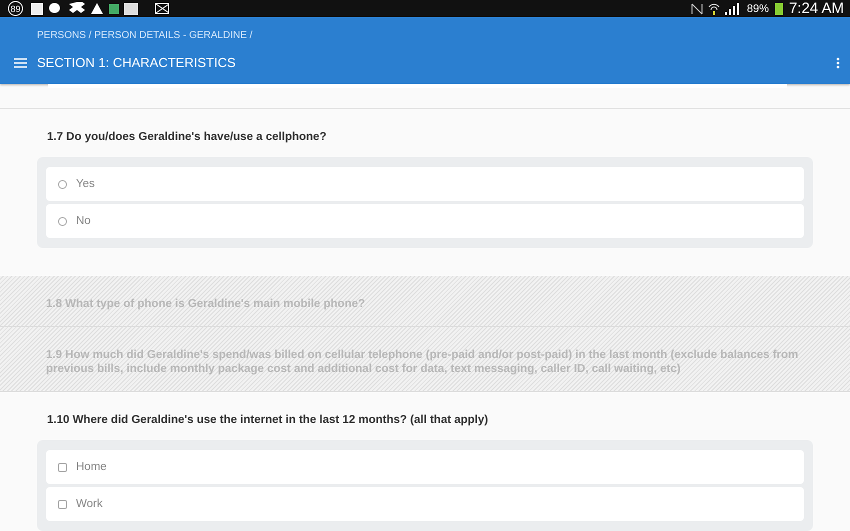 Image resolution: width=850 pixels, height=531 pixels. Describe the element at coordinates (137, 62) in the screenshot. I see `section-title: SECTION 1: CHARACTERISTICS` at that location.